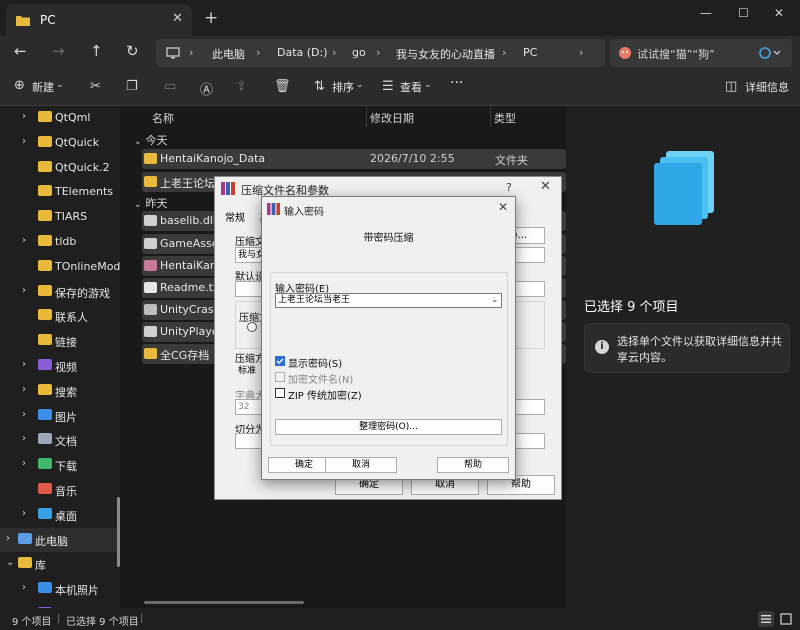 The height and width of the screenshot is (630, 800). I want to click on breadcrumb-item: 此电脑, so click(228, 54).